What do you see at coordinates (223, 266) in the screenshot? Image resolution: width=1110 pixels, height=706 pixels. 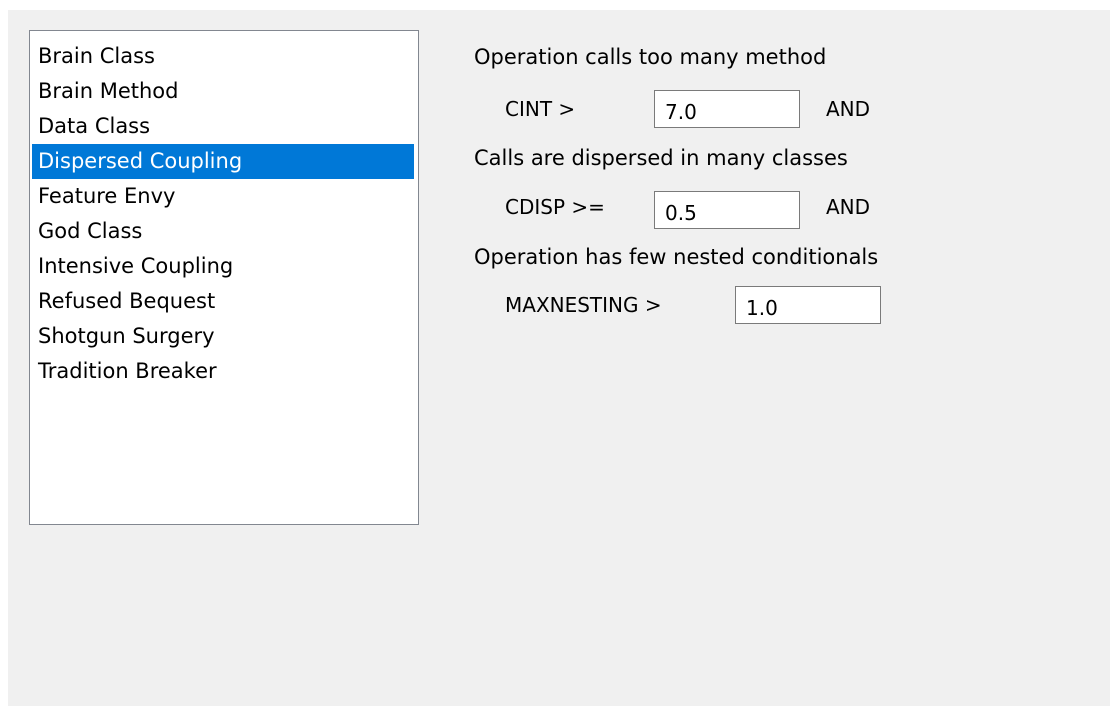 I see `list-item-intensive-coupling: Intensive Coupling` at bounding box center [223, 266].